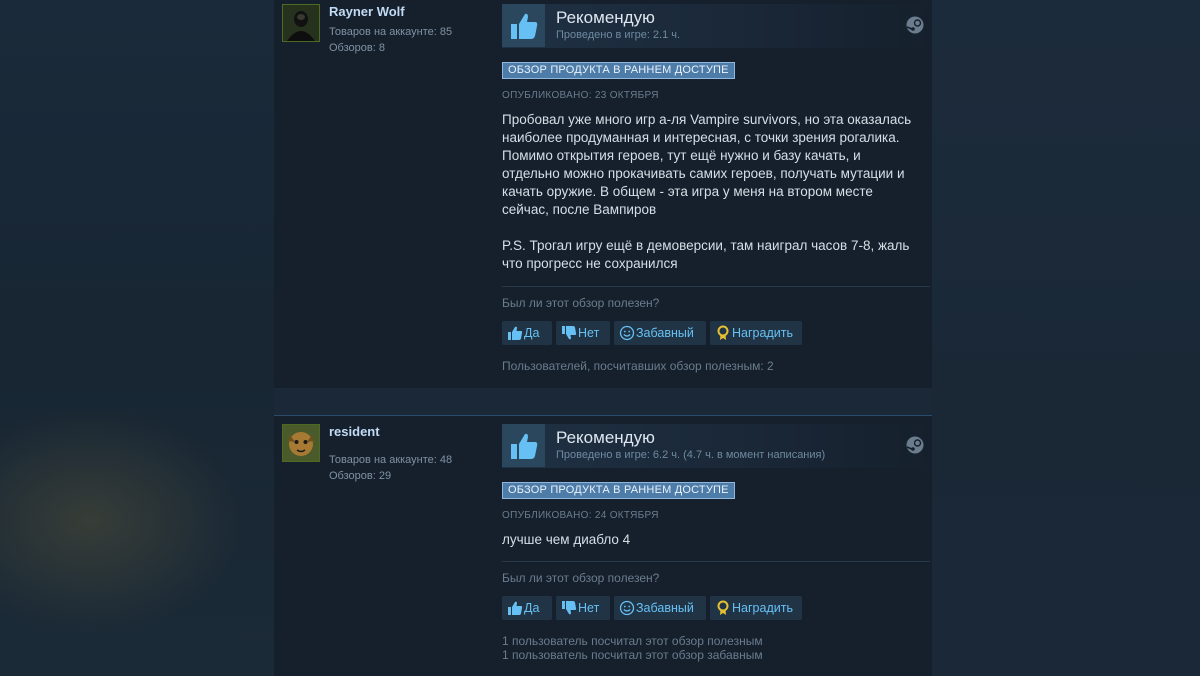 The height and width of the screenshot is (676, 1200). I want to click on author-reviews-count: Обзоров: 8, so click(357, 48).